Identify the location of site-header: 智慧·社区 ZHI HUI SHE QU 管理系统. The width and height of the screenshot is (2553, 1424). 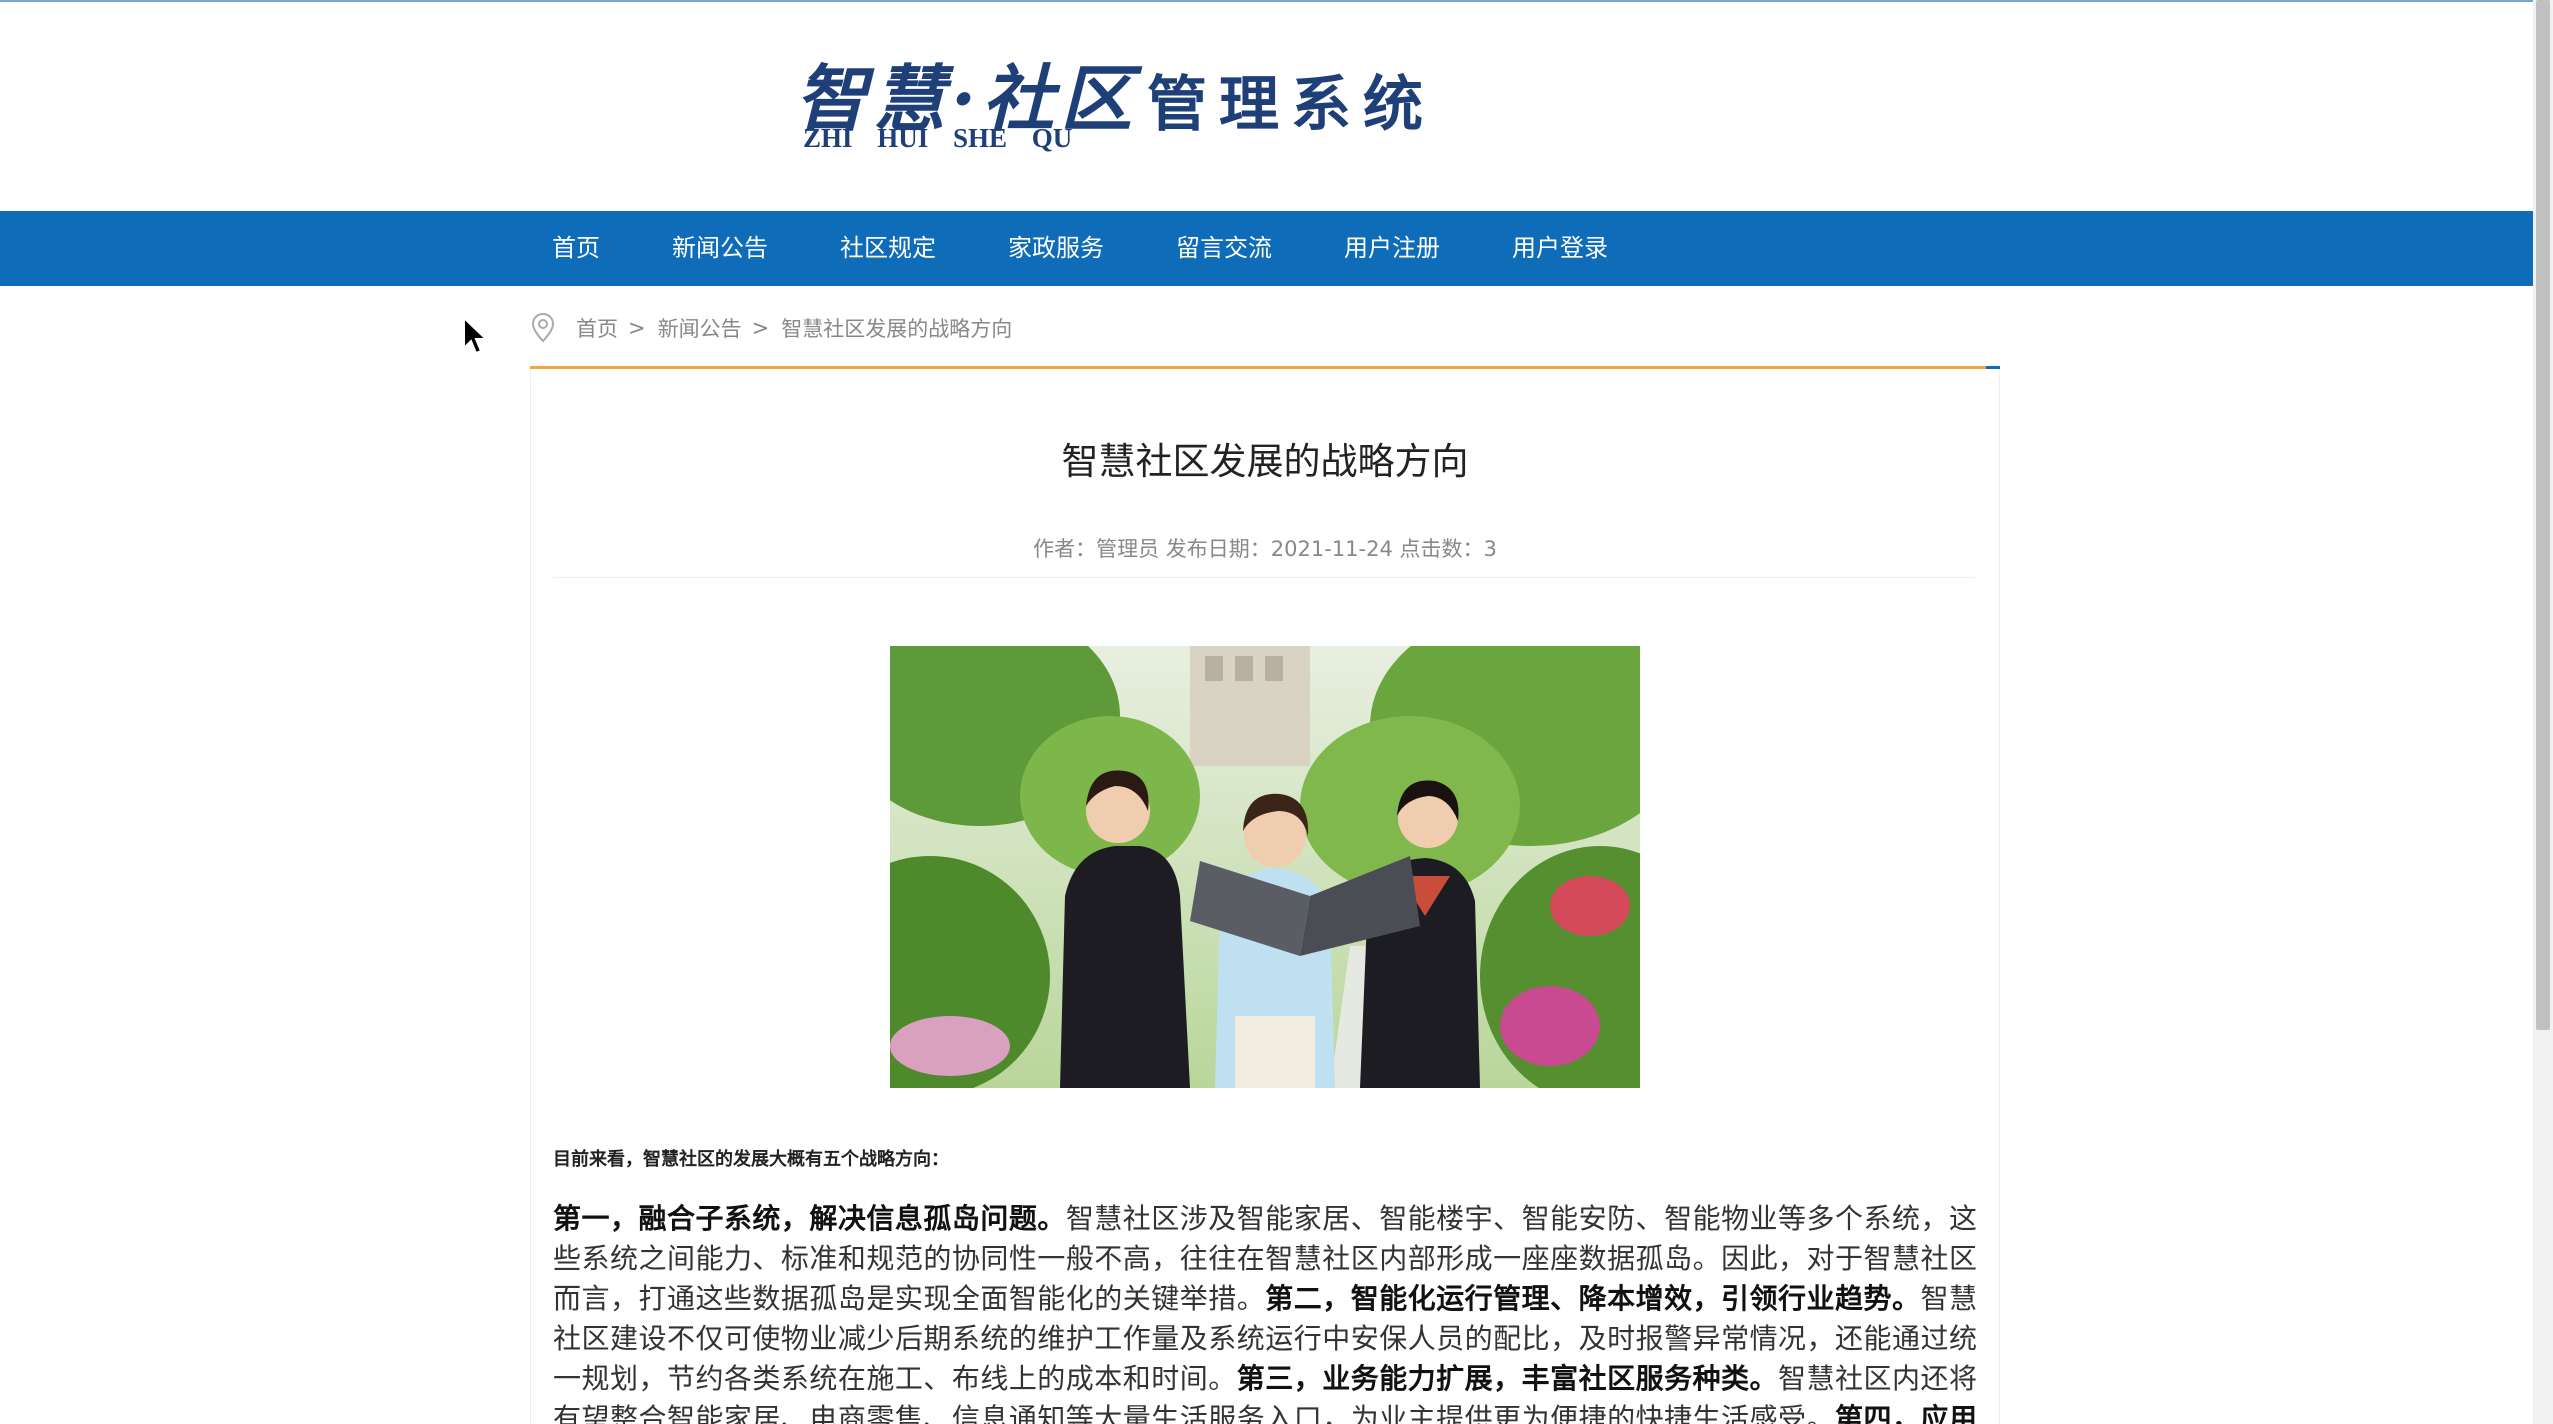
(1266, 106).